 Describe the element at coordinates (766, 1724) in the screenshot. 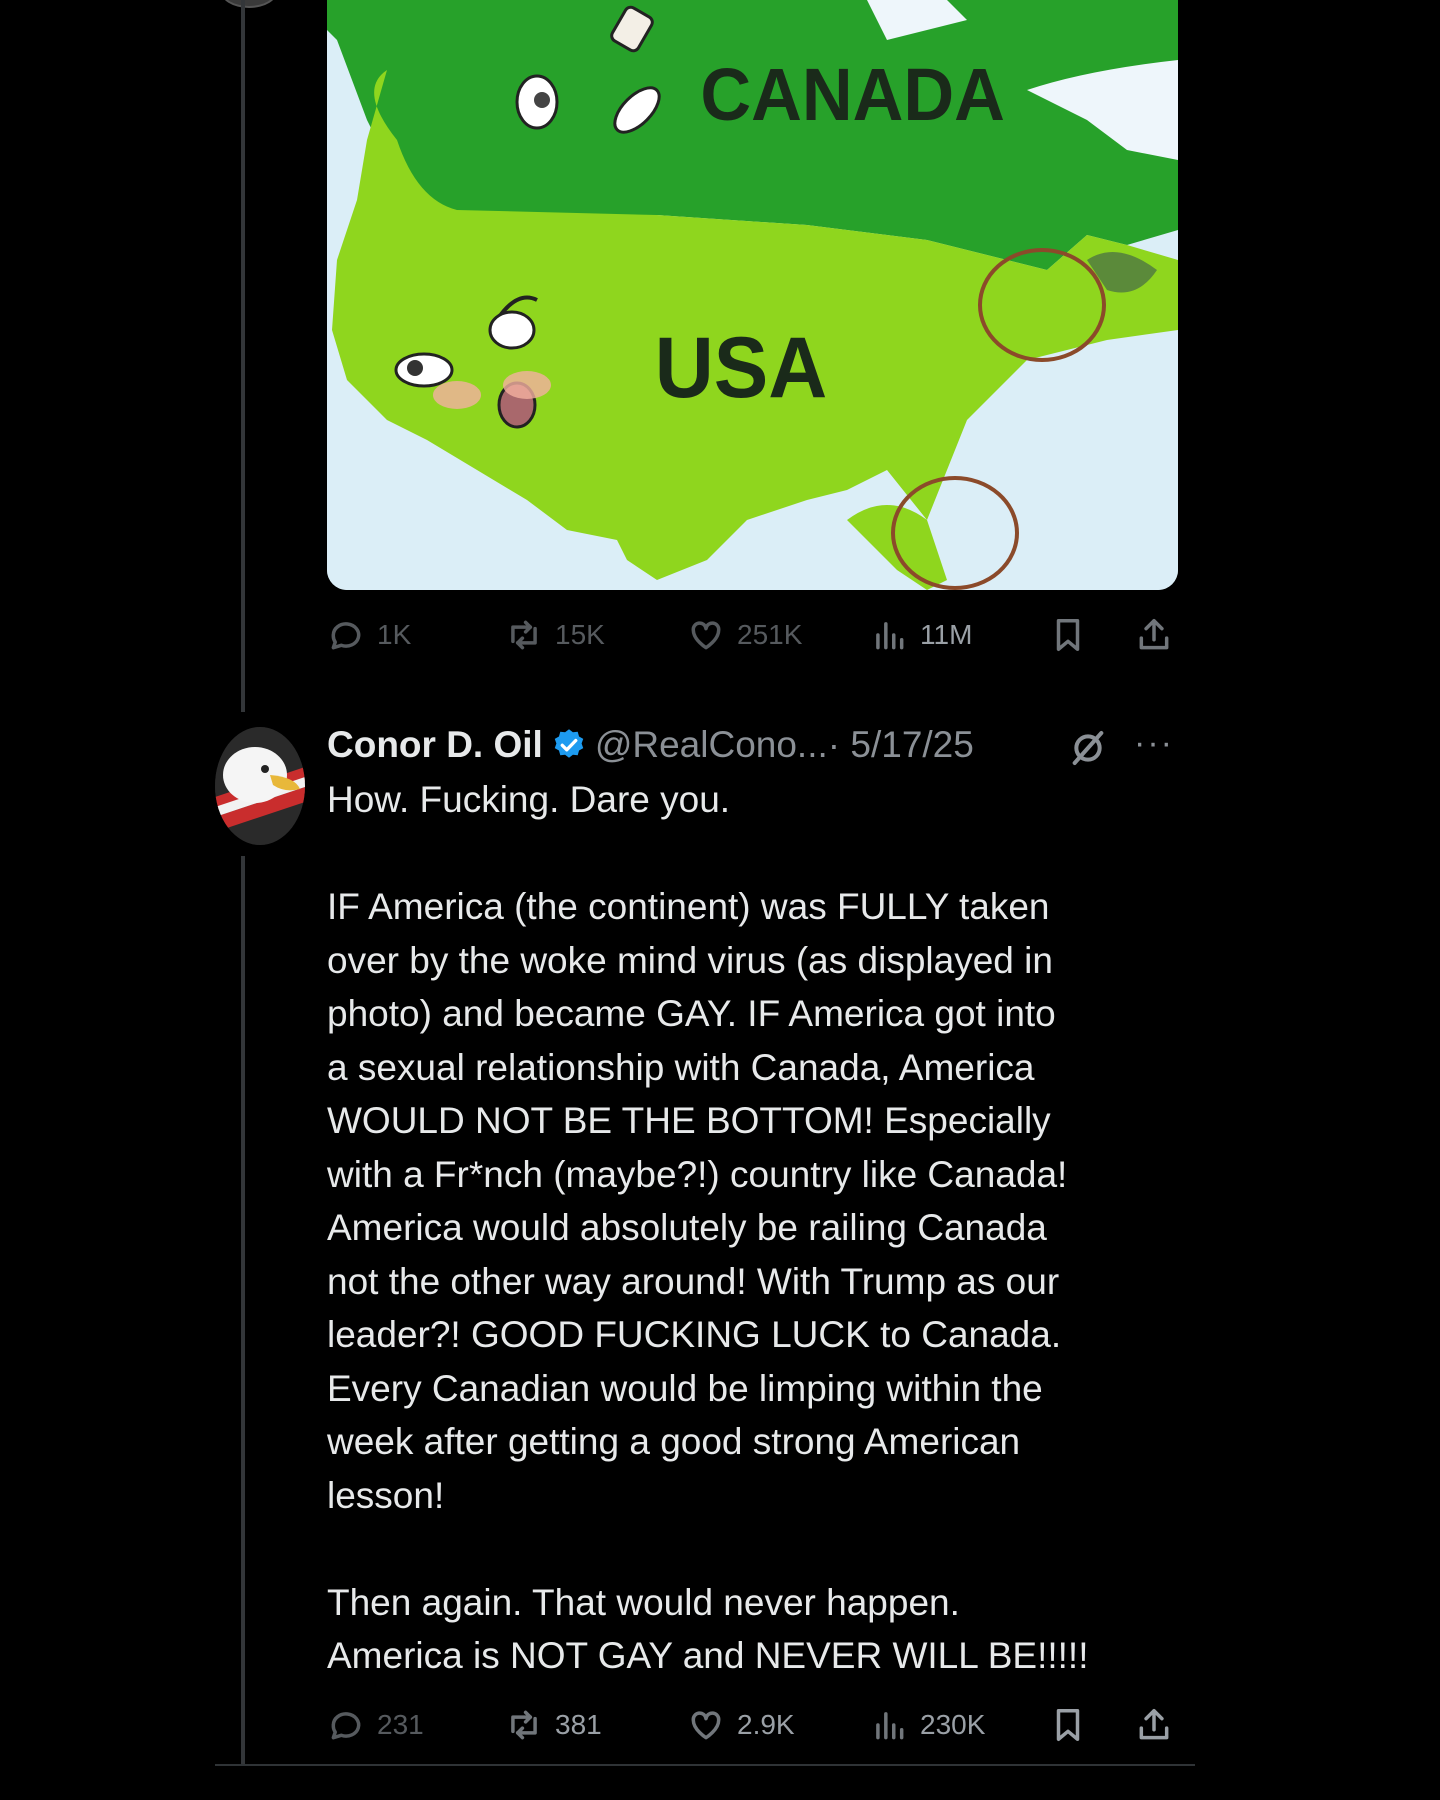

I see `like-count: 2.9K` at that location.